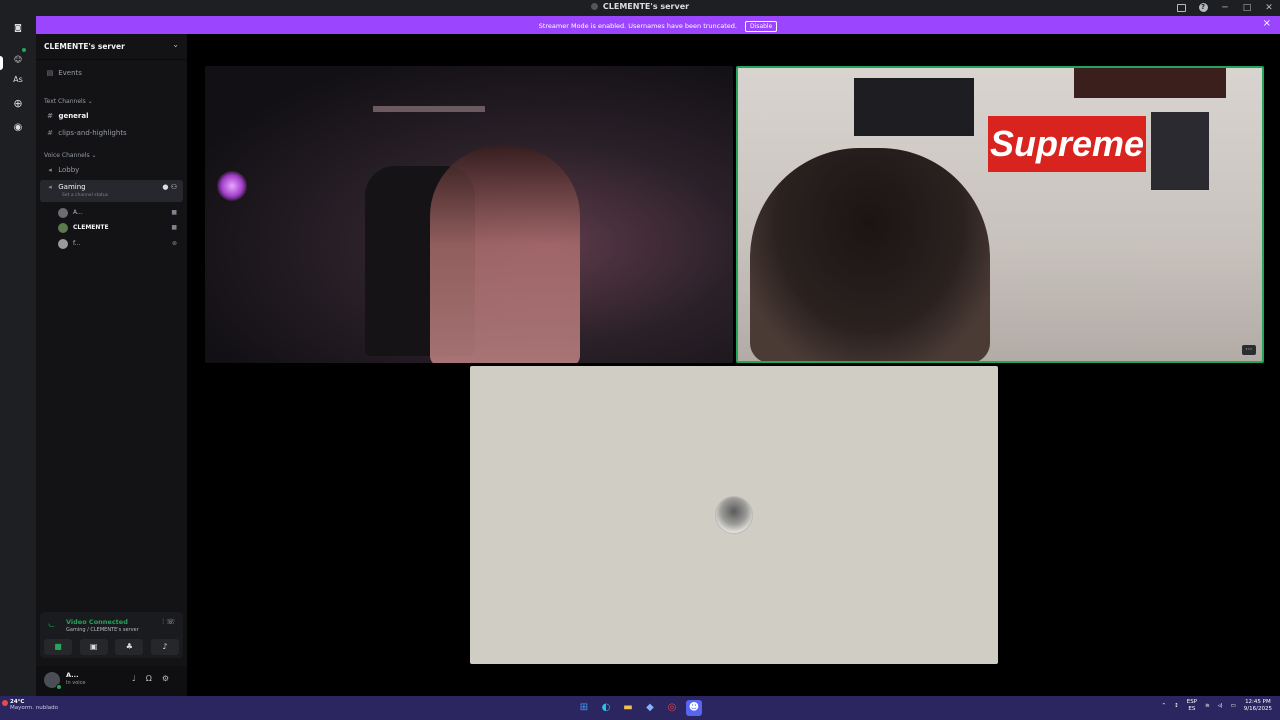 This screenshot has width=1280, height=720. Describe the element at coordinates (102, 630) in the screenshot. I see `voice-location: Gaming / CLEMENTE's server` at that location.